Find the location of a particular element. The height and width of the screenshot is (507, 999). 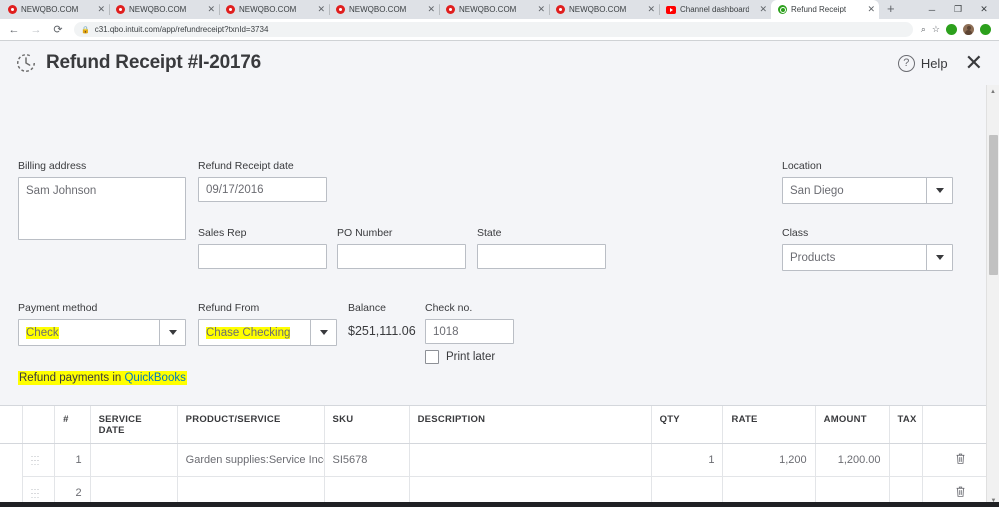

th-spacer is located at coordinates (11, 425).